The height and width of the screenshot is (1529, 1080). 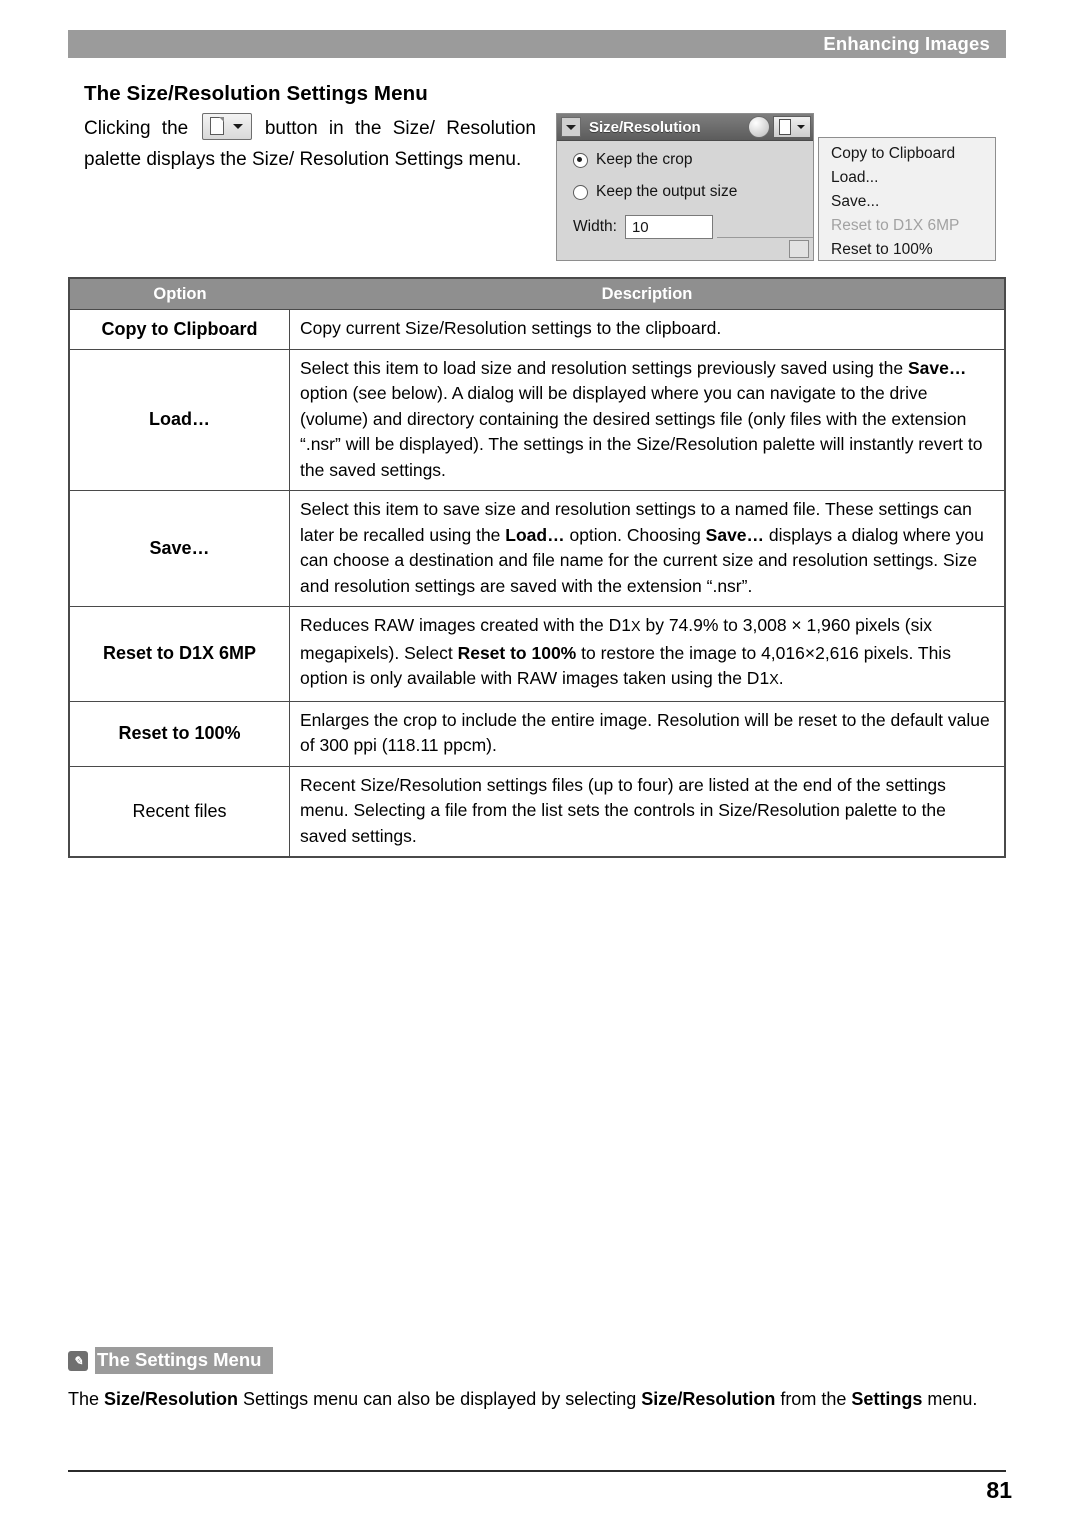 I want to click on width-row: Width: 10, so click(x=693, y=227).